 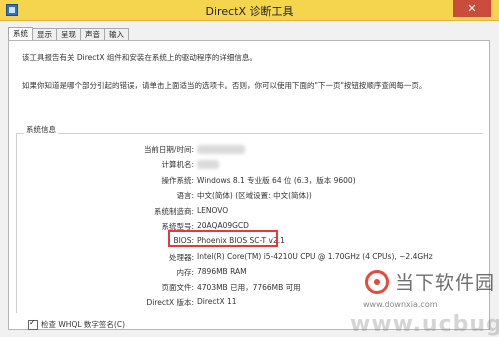 I want to click on label-memory: 内存:, so click(x=185, y=272).